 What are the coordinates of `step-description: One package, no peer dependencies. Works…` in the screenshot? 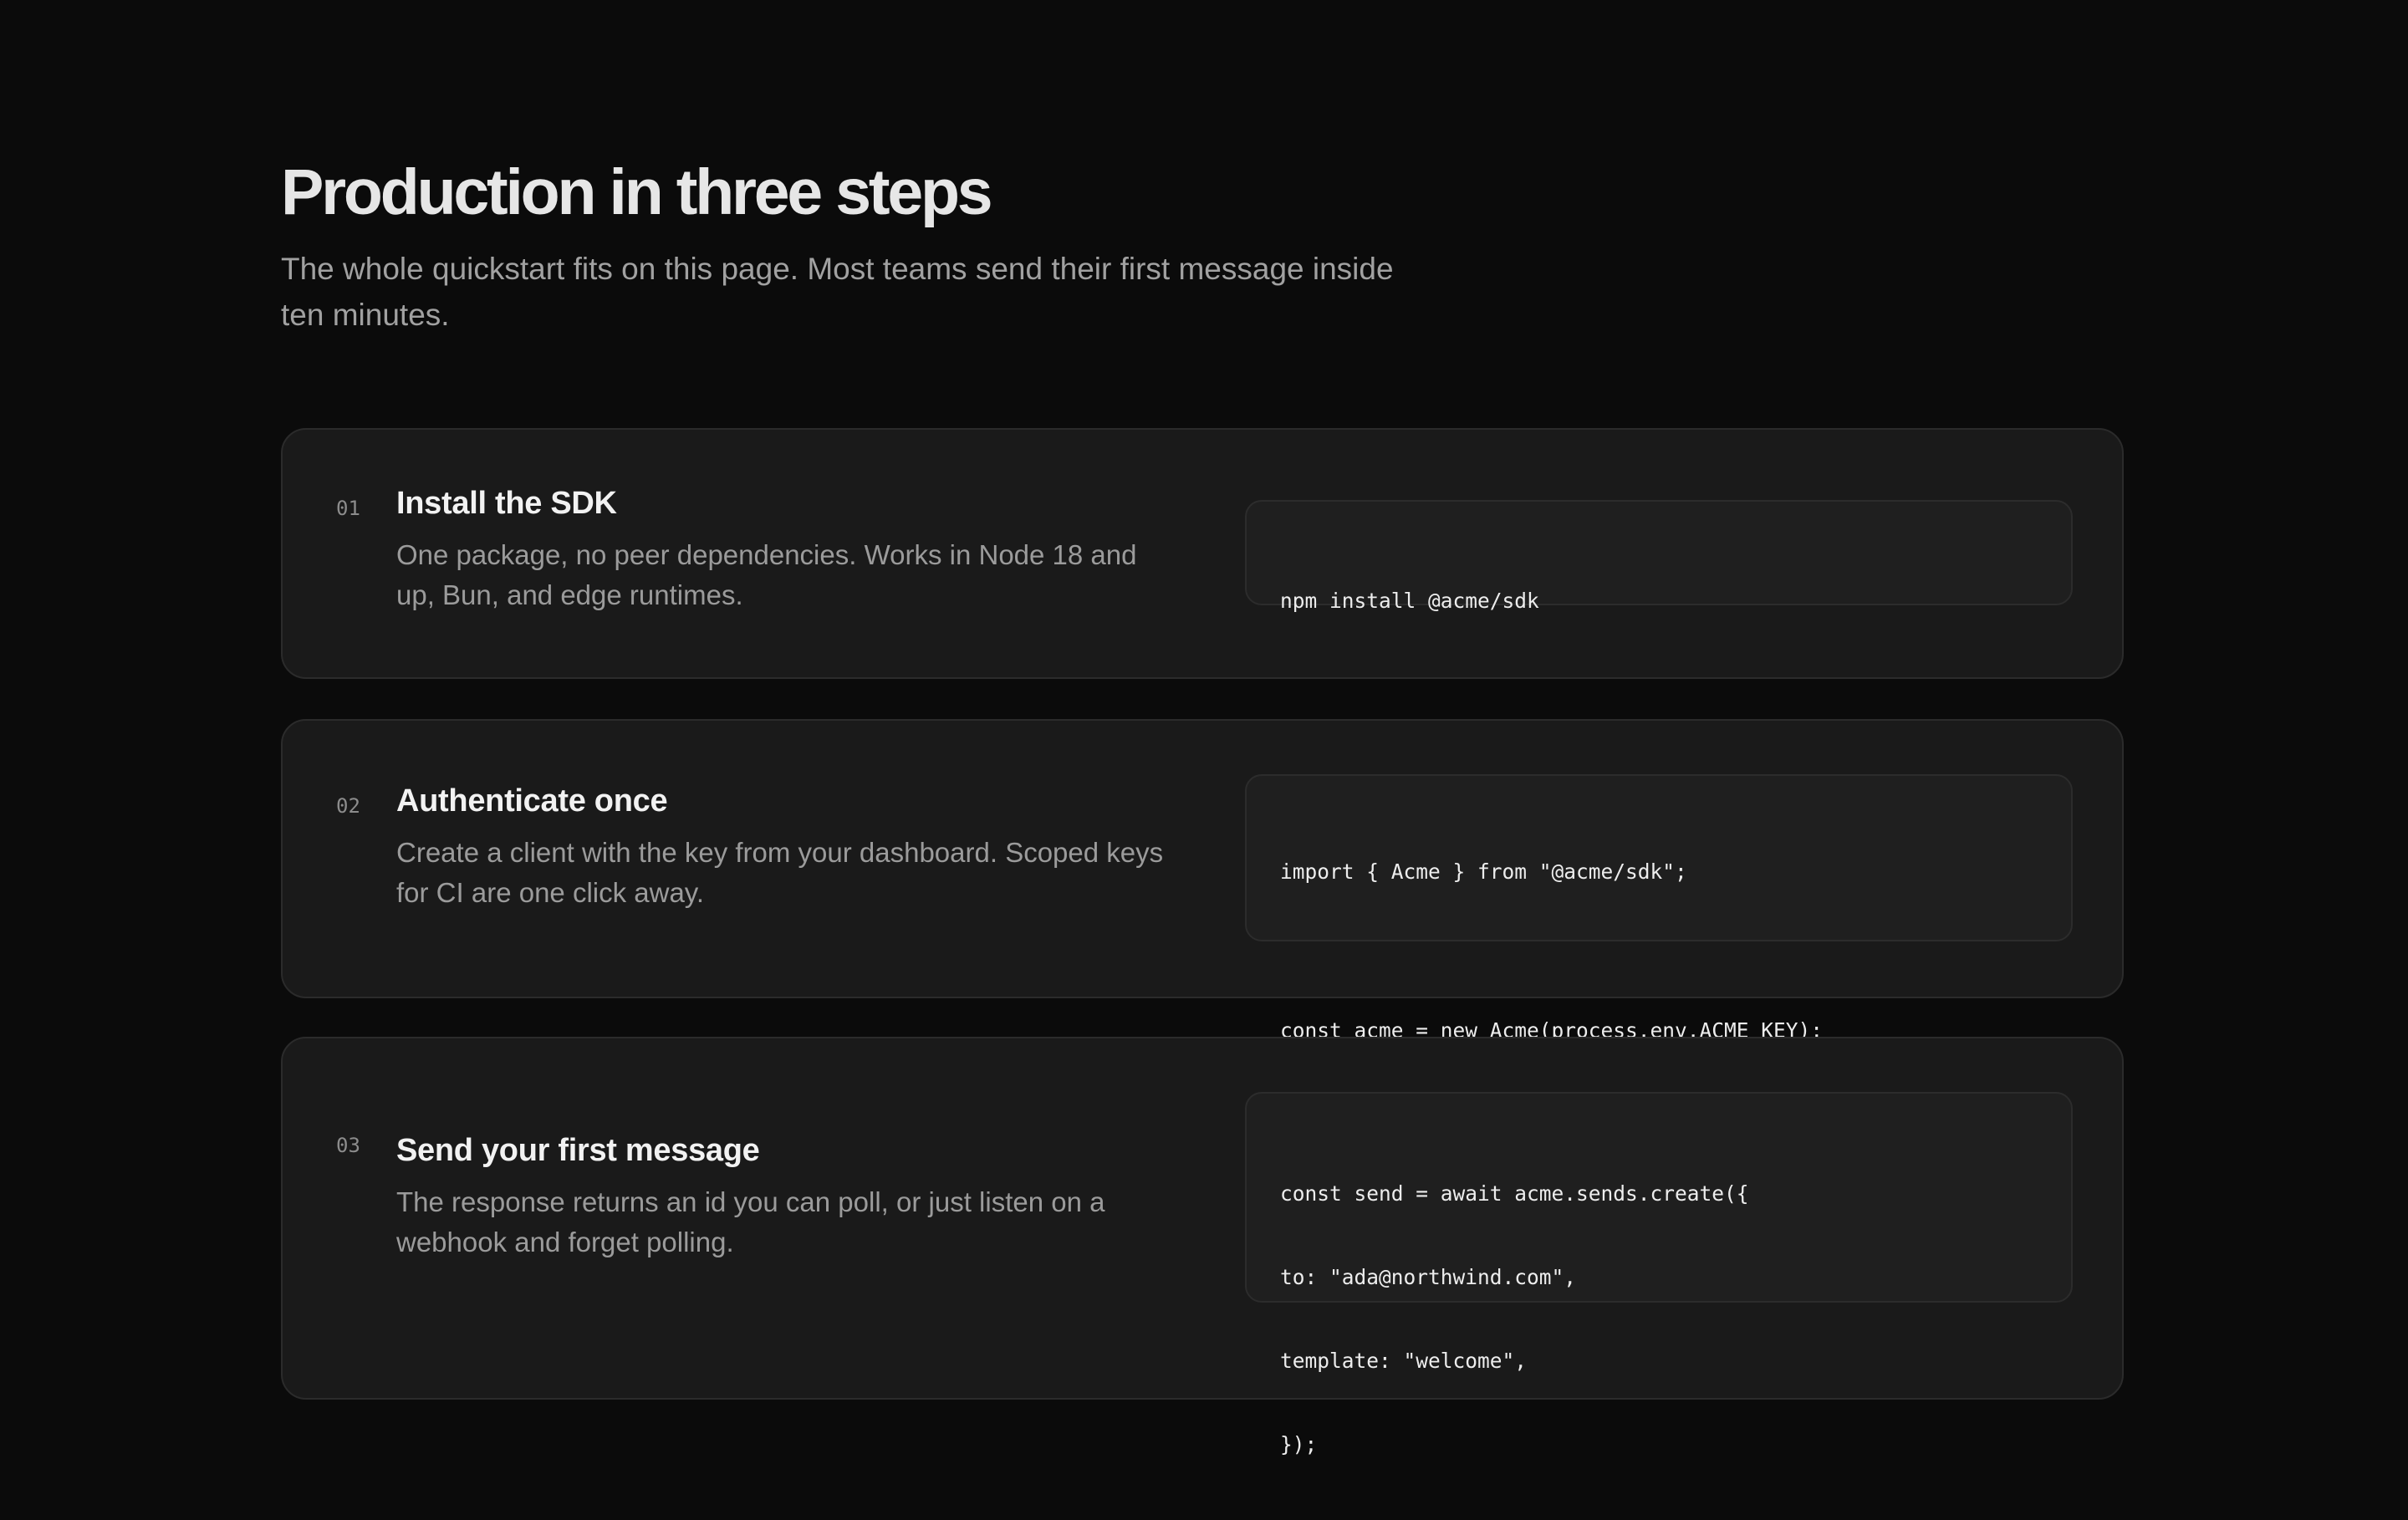 It's located at (767, 574).